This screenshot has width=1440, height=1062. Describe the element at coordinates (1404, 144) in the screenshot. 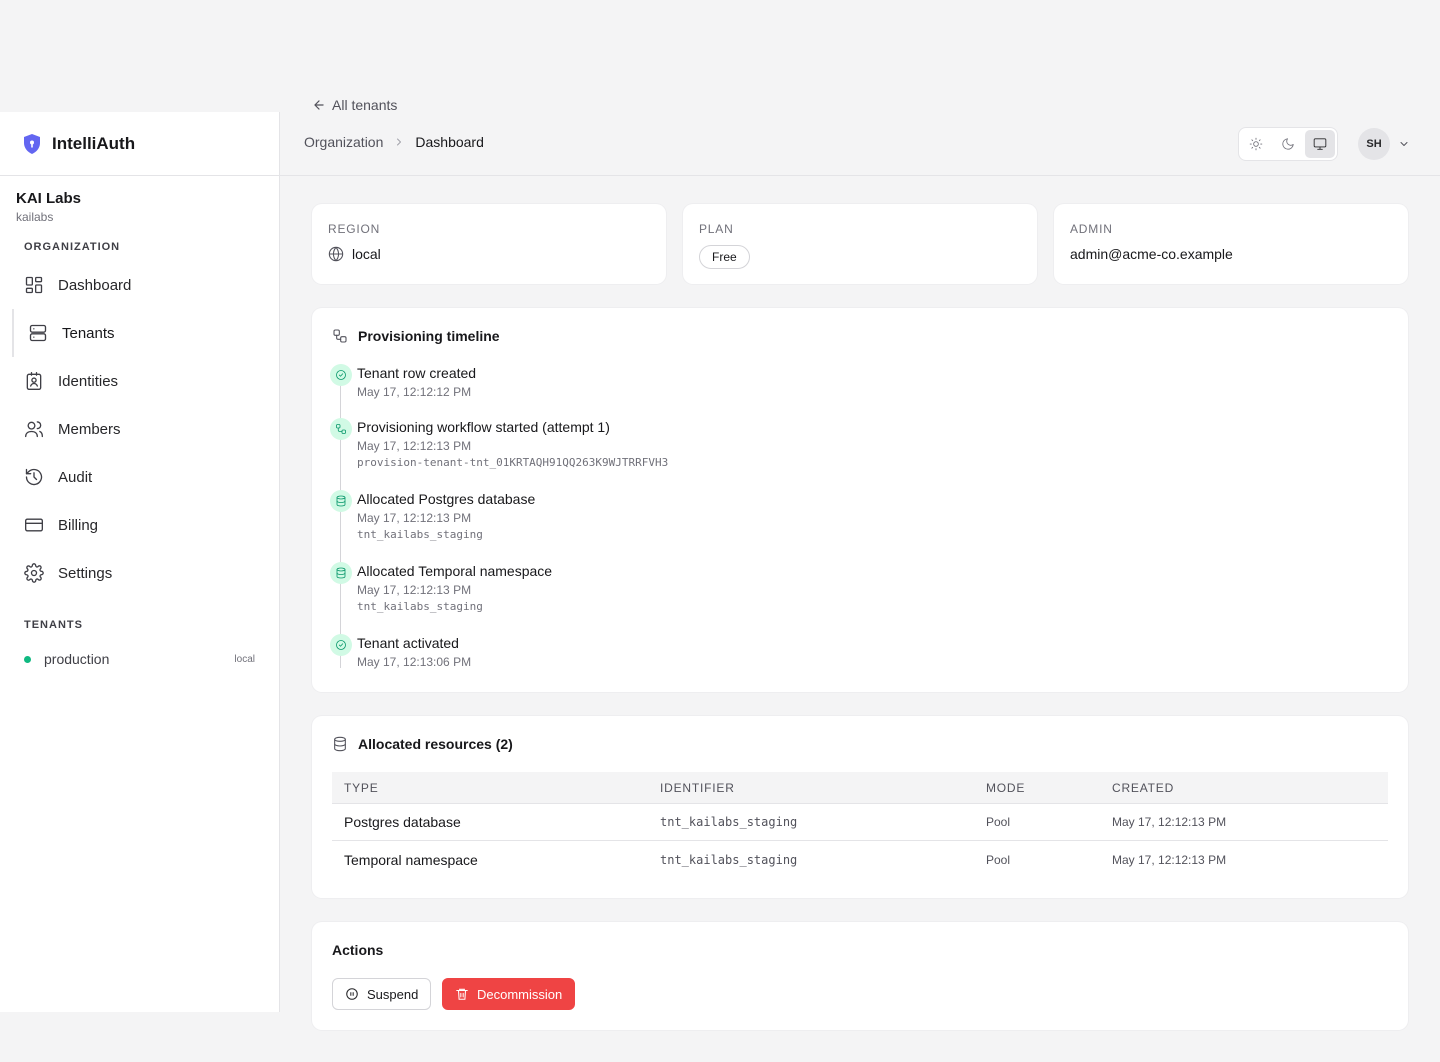

I see `chevron-down-icon` at that location.